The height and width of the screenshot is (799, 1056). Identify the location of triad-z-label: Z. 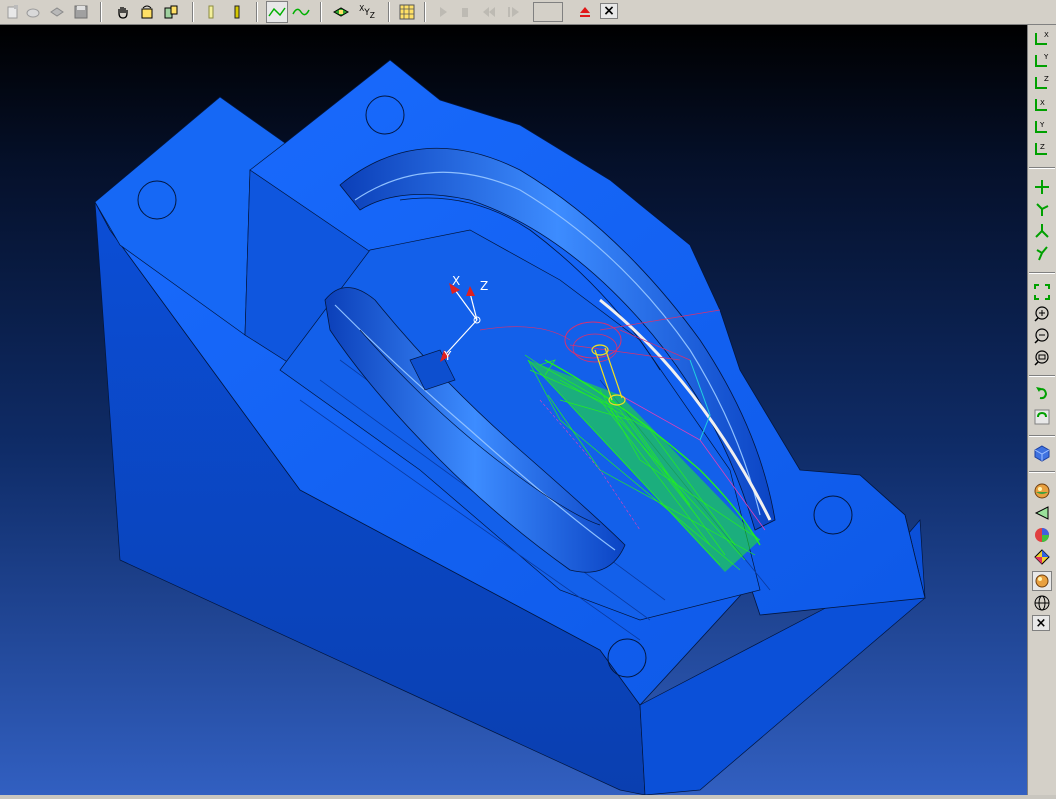
(484, 286).